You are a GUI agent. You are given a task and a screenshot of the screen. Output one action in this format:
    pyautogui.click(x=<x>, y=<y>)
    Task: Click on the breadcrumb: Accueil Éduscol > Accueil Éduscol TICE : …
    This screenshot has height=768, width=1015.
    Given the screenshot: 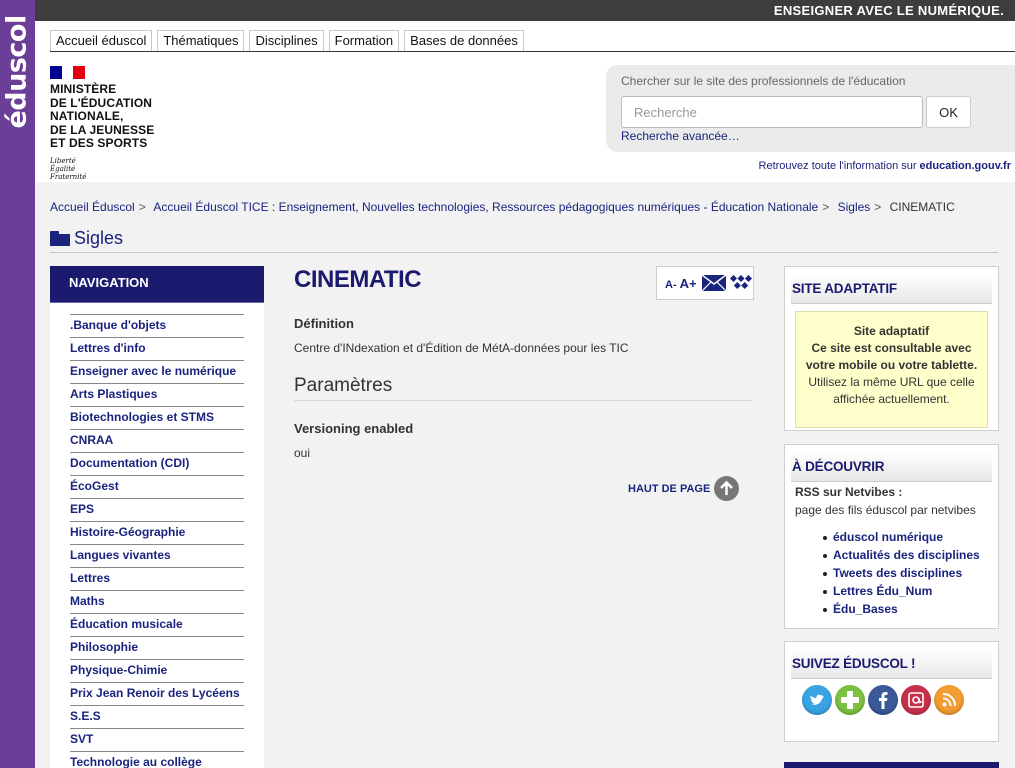 What is the action you would take?
    pyautogui.click(x=502, y=207)
    